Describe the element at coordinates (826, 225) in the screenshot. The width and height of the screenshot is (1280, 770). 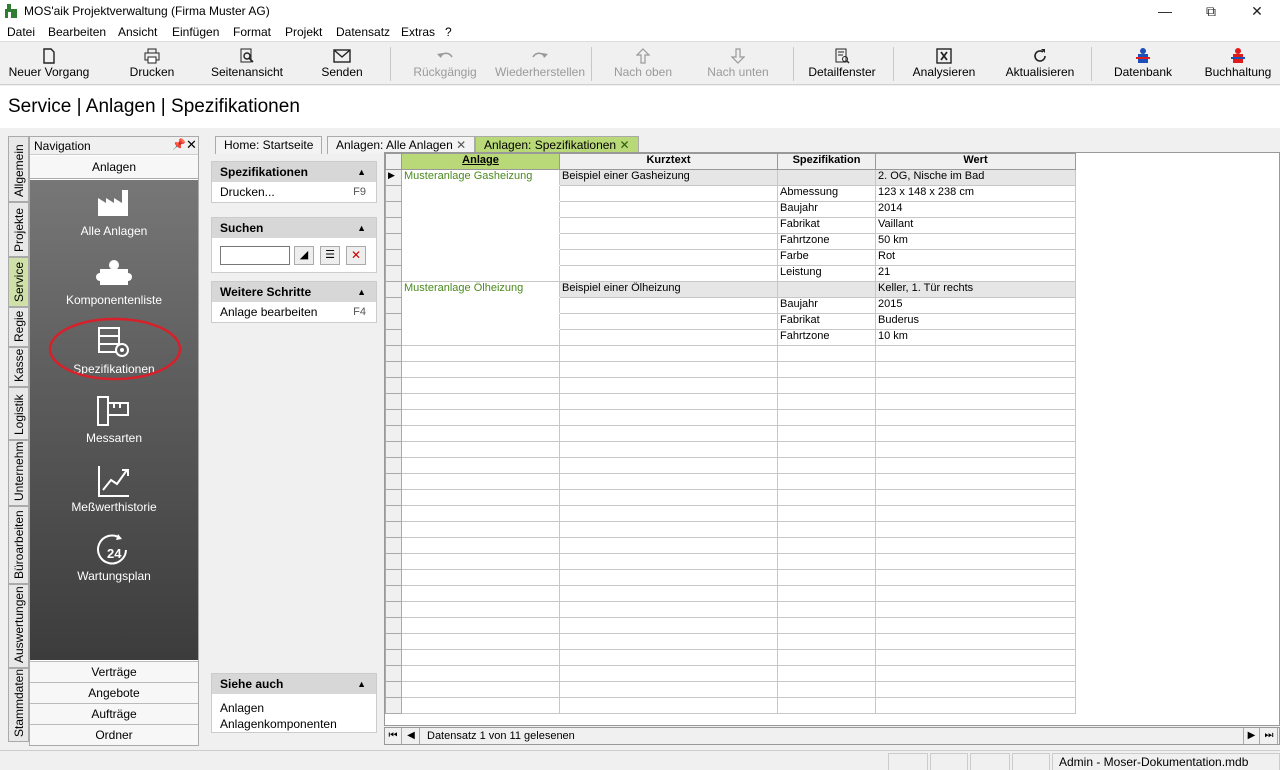
I see `cell-spezifikation: Fabrikat` at that location.